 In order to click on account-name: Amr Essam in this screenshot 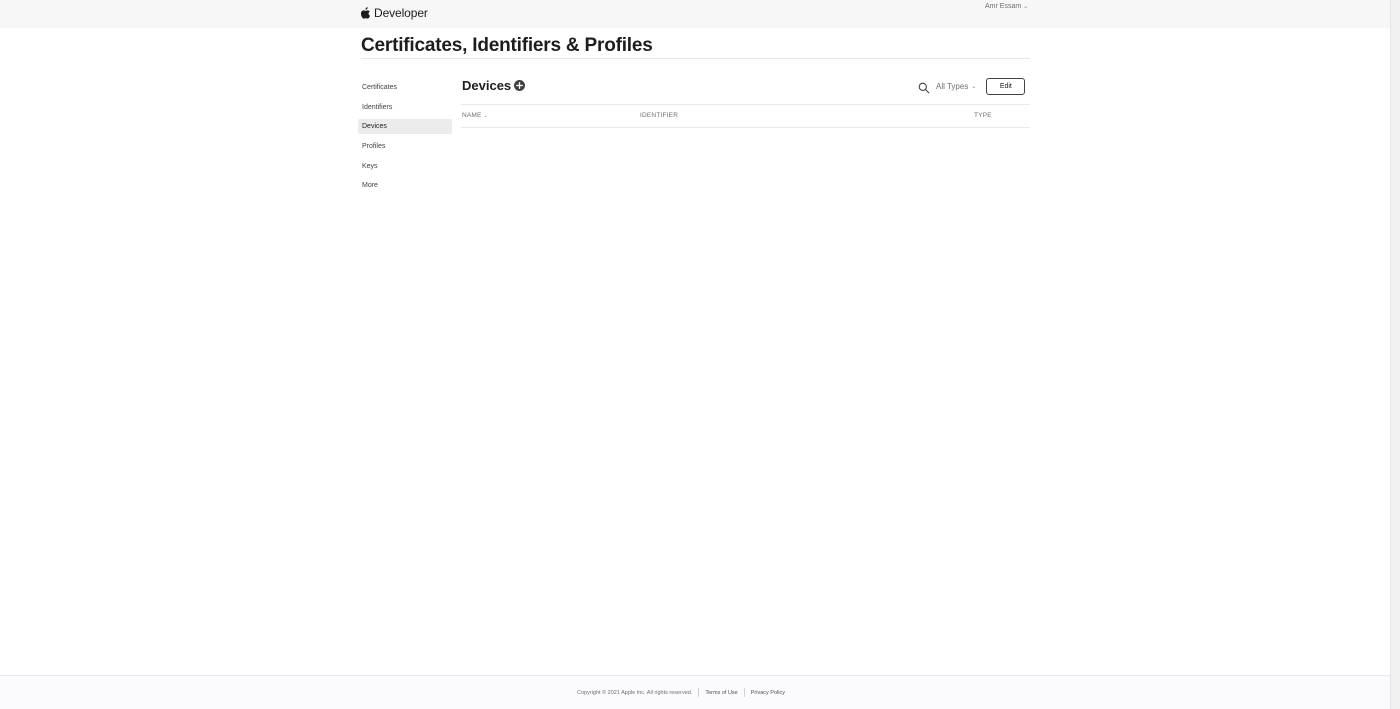, I will do `click(1003, 6)`.